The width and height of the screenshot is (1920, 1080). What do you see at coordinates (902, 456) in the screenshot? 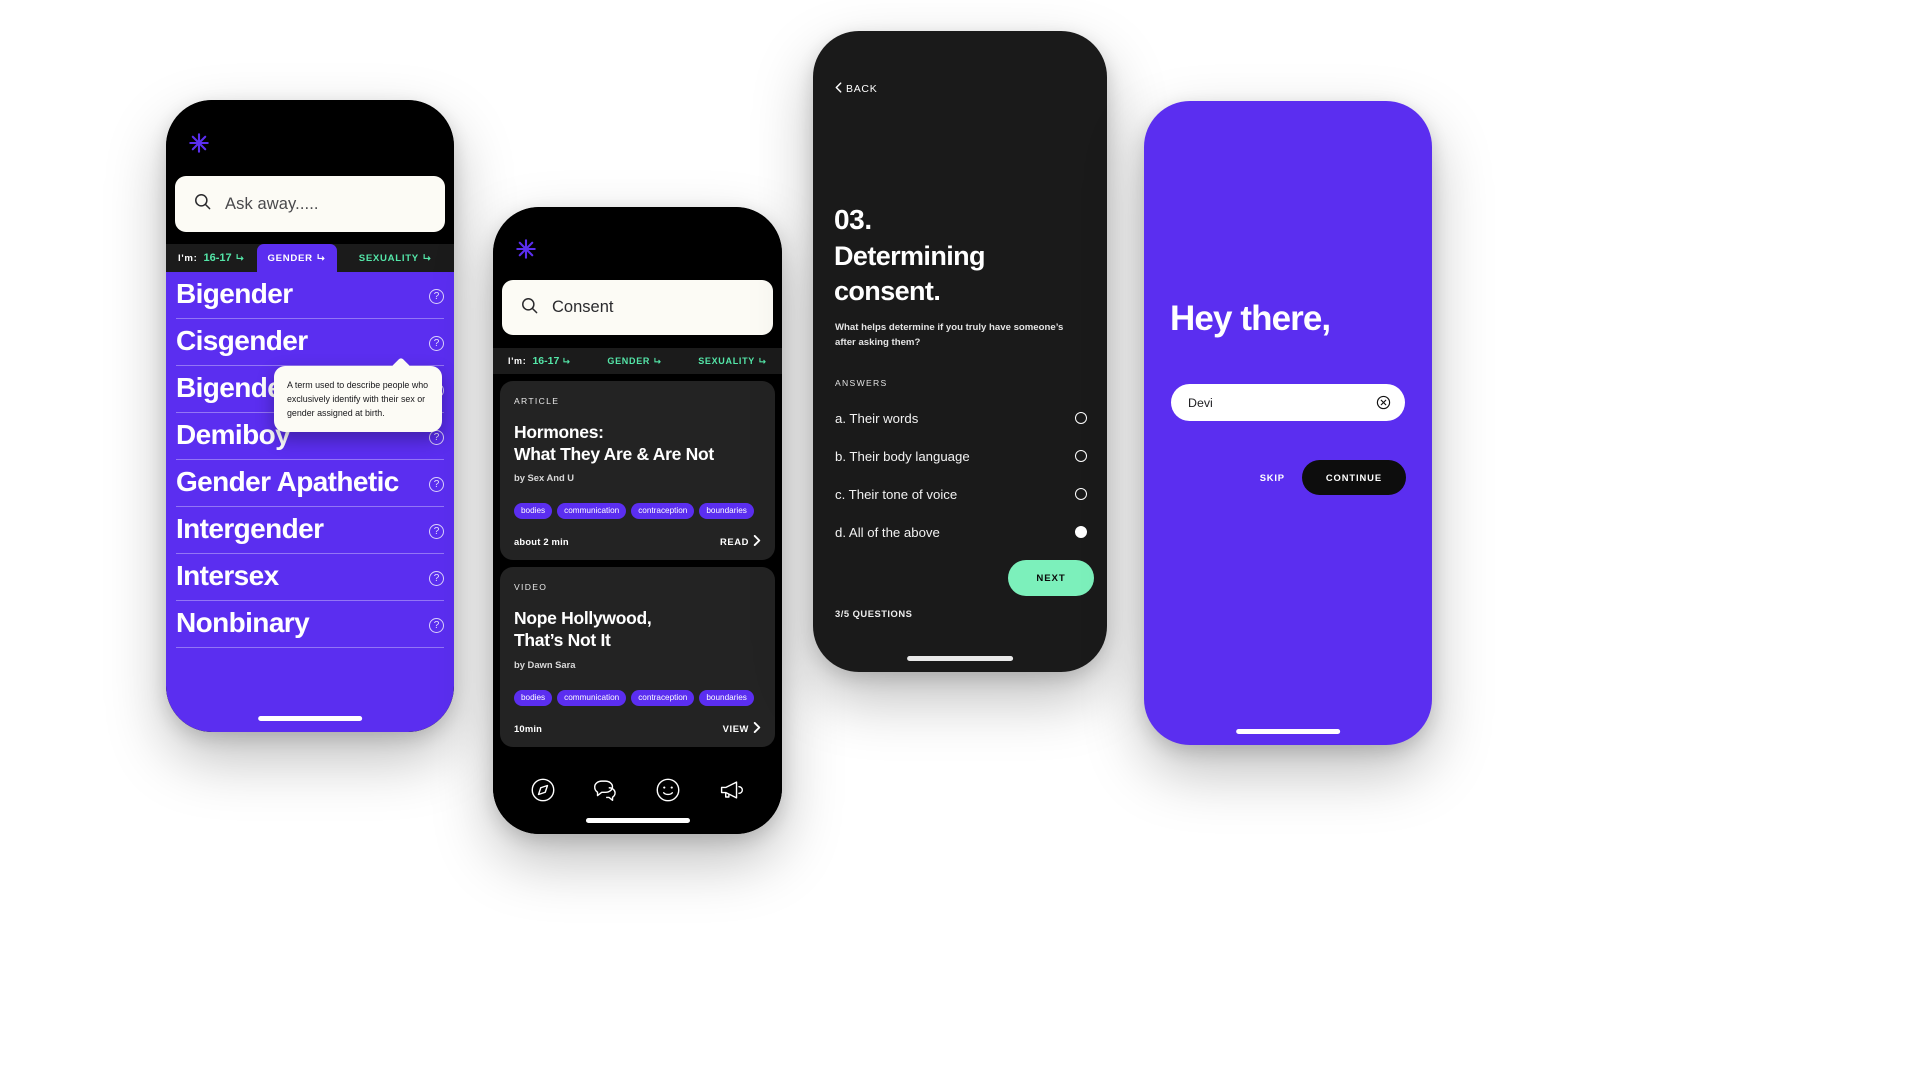
I see `answer-label: b. Their body language` at bounding box center [902, 456].